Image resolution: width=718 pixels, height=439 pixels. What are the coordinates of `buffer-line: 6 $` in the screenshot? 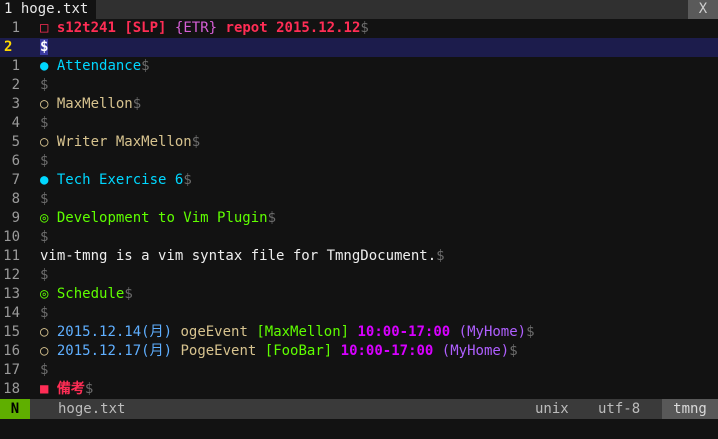 It's located at (359, 161).